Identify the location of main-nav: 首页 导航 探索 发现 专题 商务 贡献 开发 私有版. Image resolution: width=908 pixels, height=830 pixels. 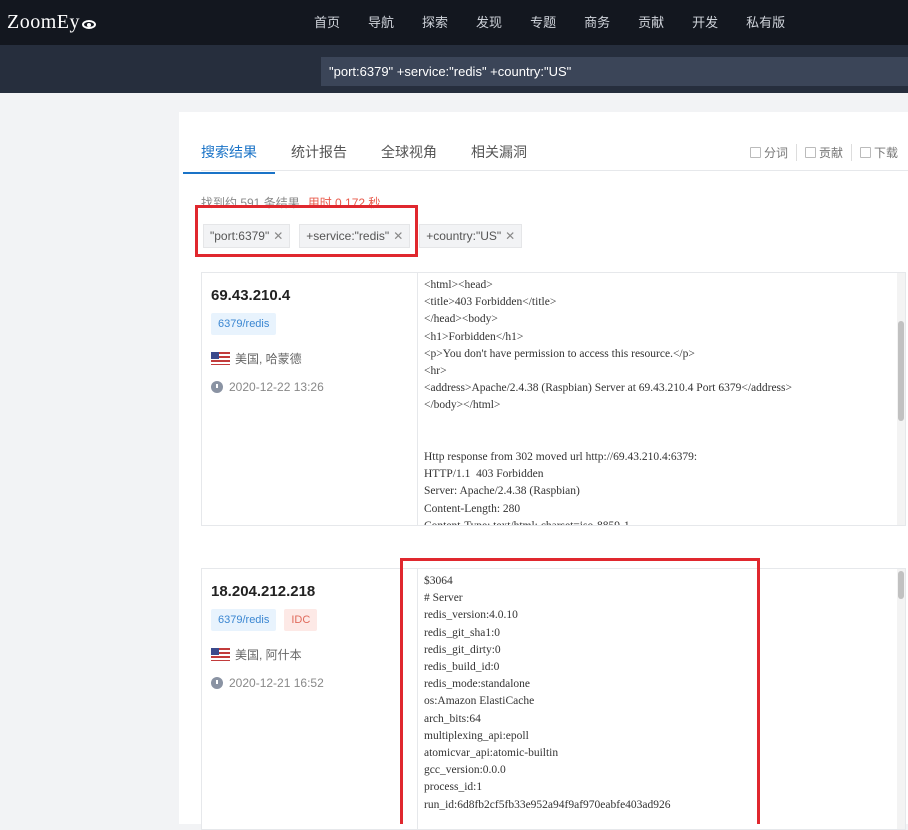
(549, 22).